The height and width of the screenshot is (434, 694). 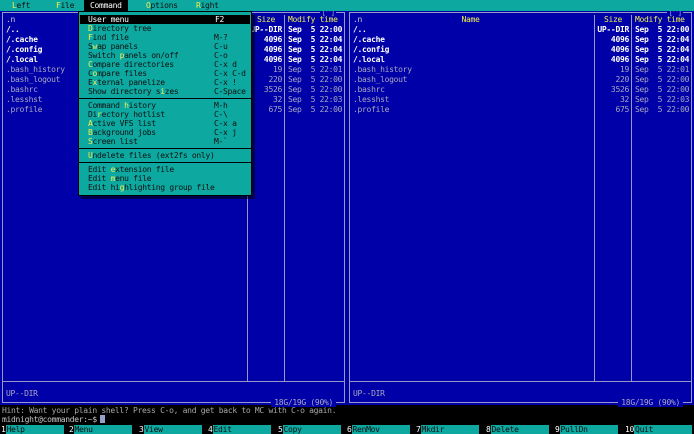 I want to click on fkey-9-pulldn: 9PullDn, so click(x=586, y=429).